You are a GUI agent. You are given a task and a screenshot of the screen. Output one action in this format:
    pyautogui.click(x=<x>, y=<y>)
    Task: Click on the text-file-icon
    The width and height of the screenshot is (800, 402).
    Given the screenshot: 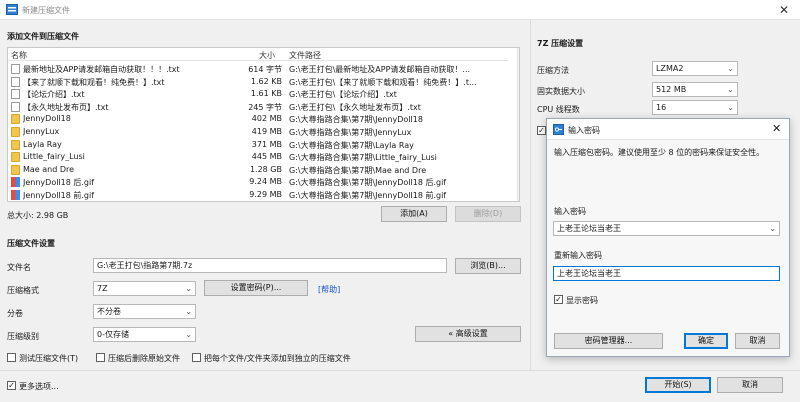 What is the action you would take?
    pyautogui.click(x=15, y=69)
    